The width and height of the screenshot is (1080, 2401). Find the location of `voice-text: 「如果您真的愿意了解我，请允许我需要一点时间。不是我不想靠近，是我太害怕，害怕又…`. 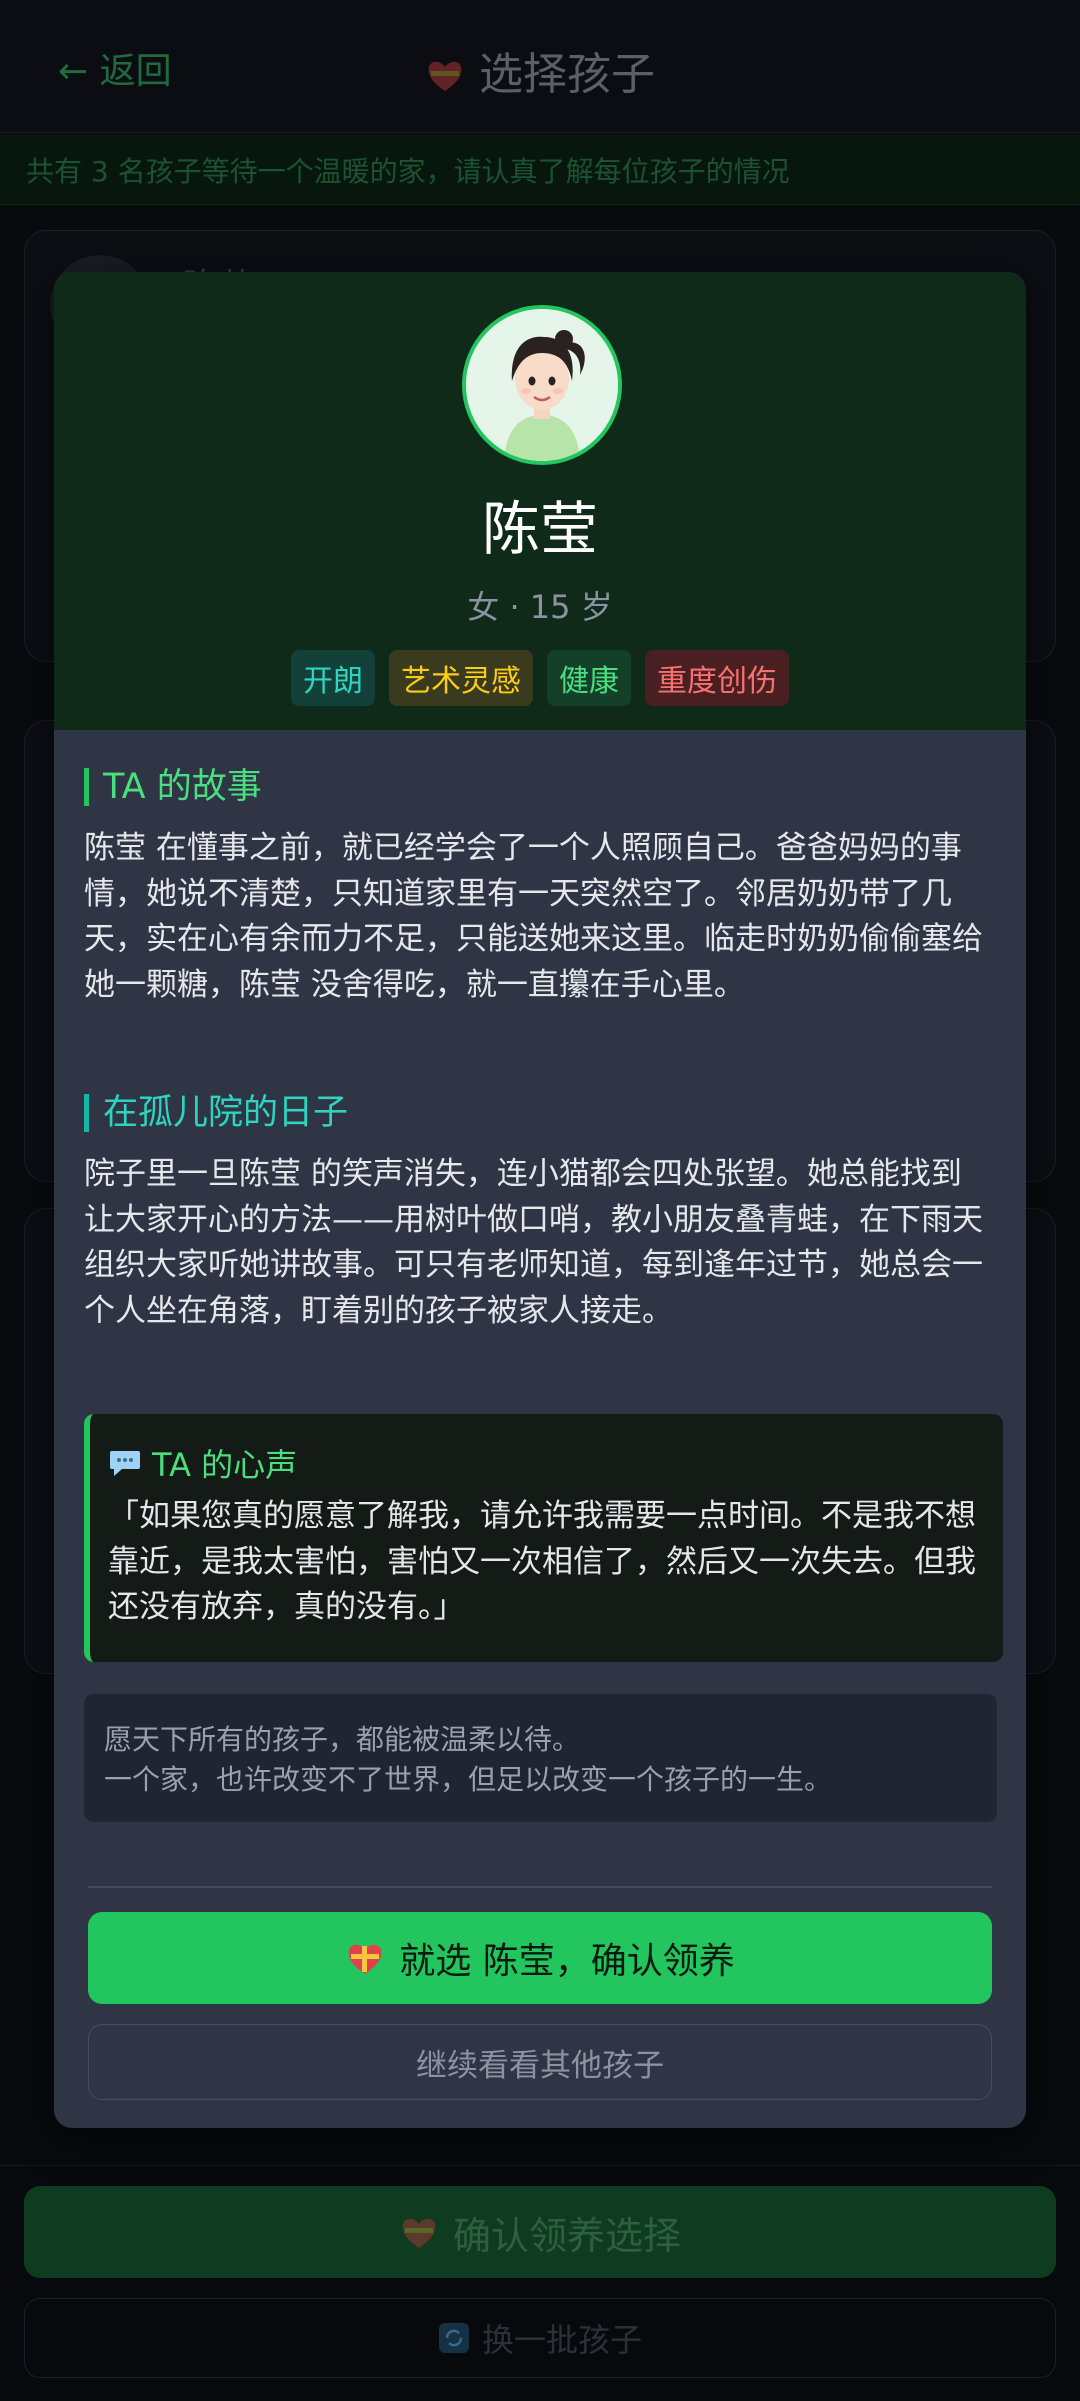

voice-text: 「如果您真的愿意了解我，请允许我需要一点时间。不是我不想靠近，是我太害怕，害怕又… is located at coordinates (542, 1561).